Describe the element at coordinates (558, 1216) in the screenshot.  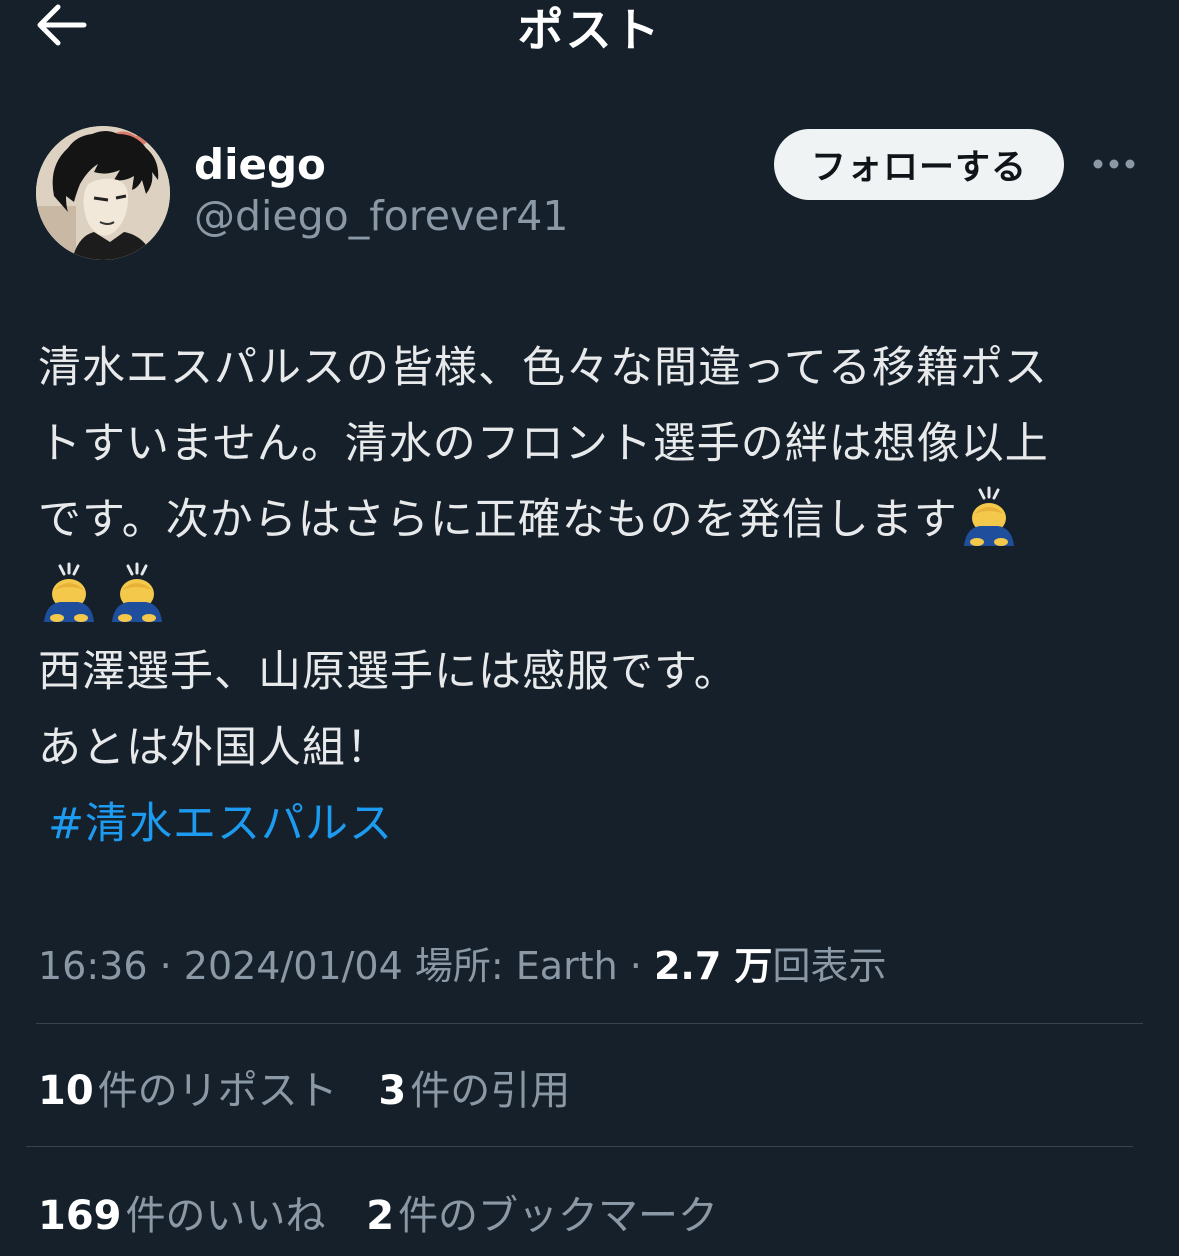
I see `bookmarks-label: 件のブックマーク` at that location.